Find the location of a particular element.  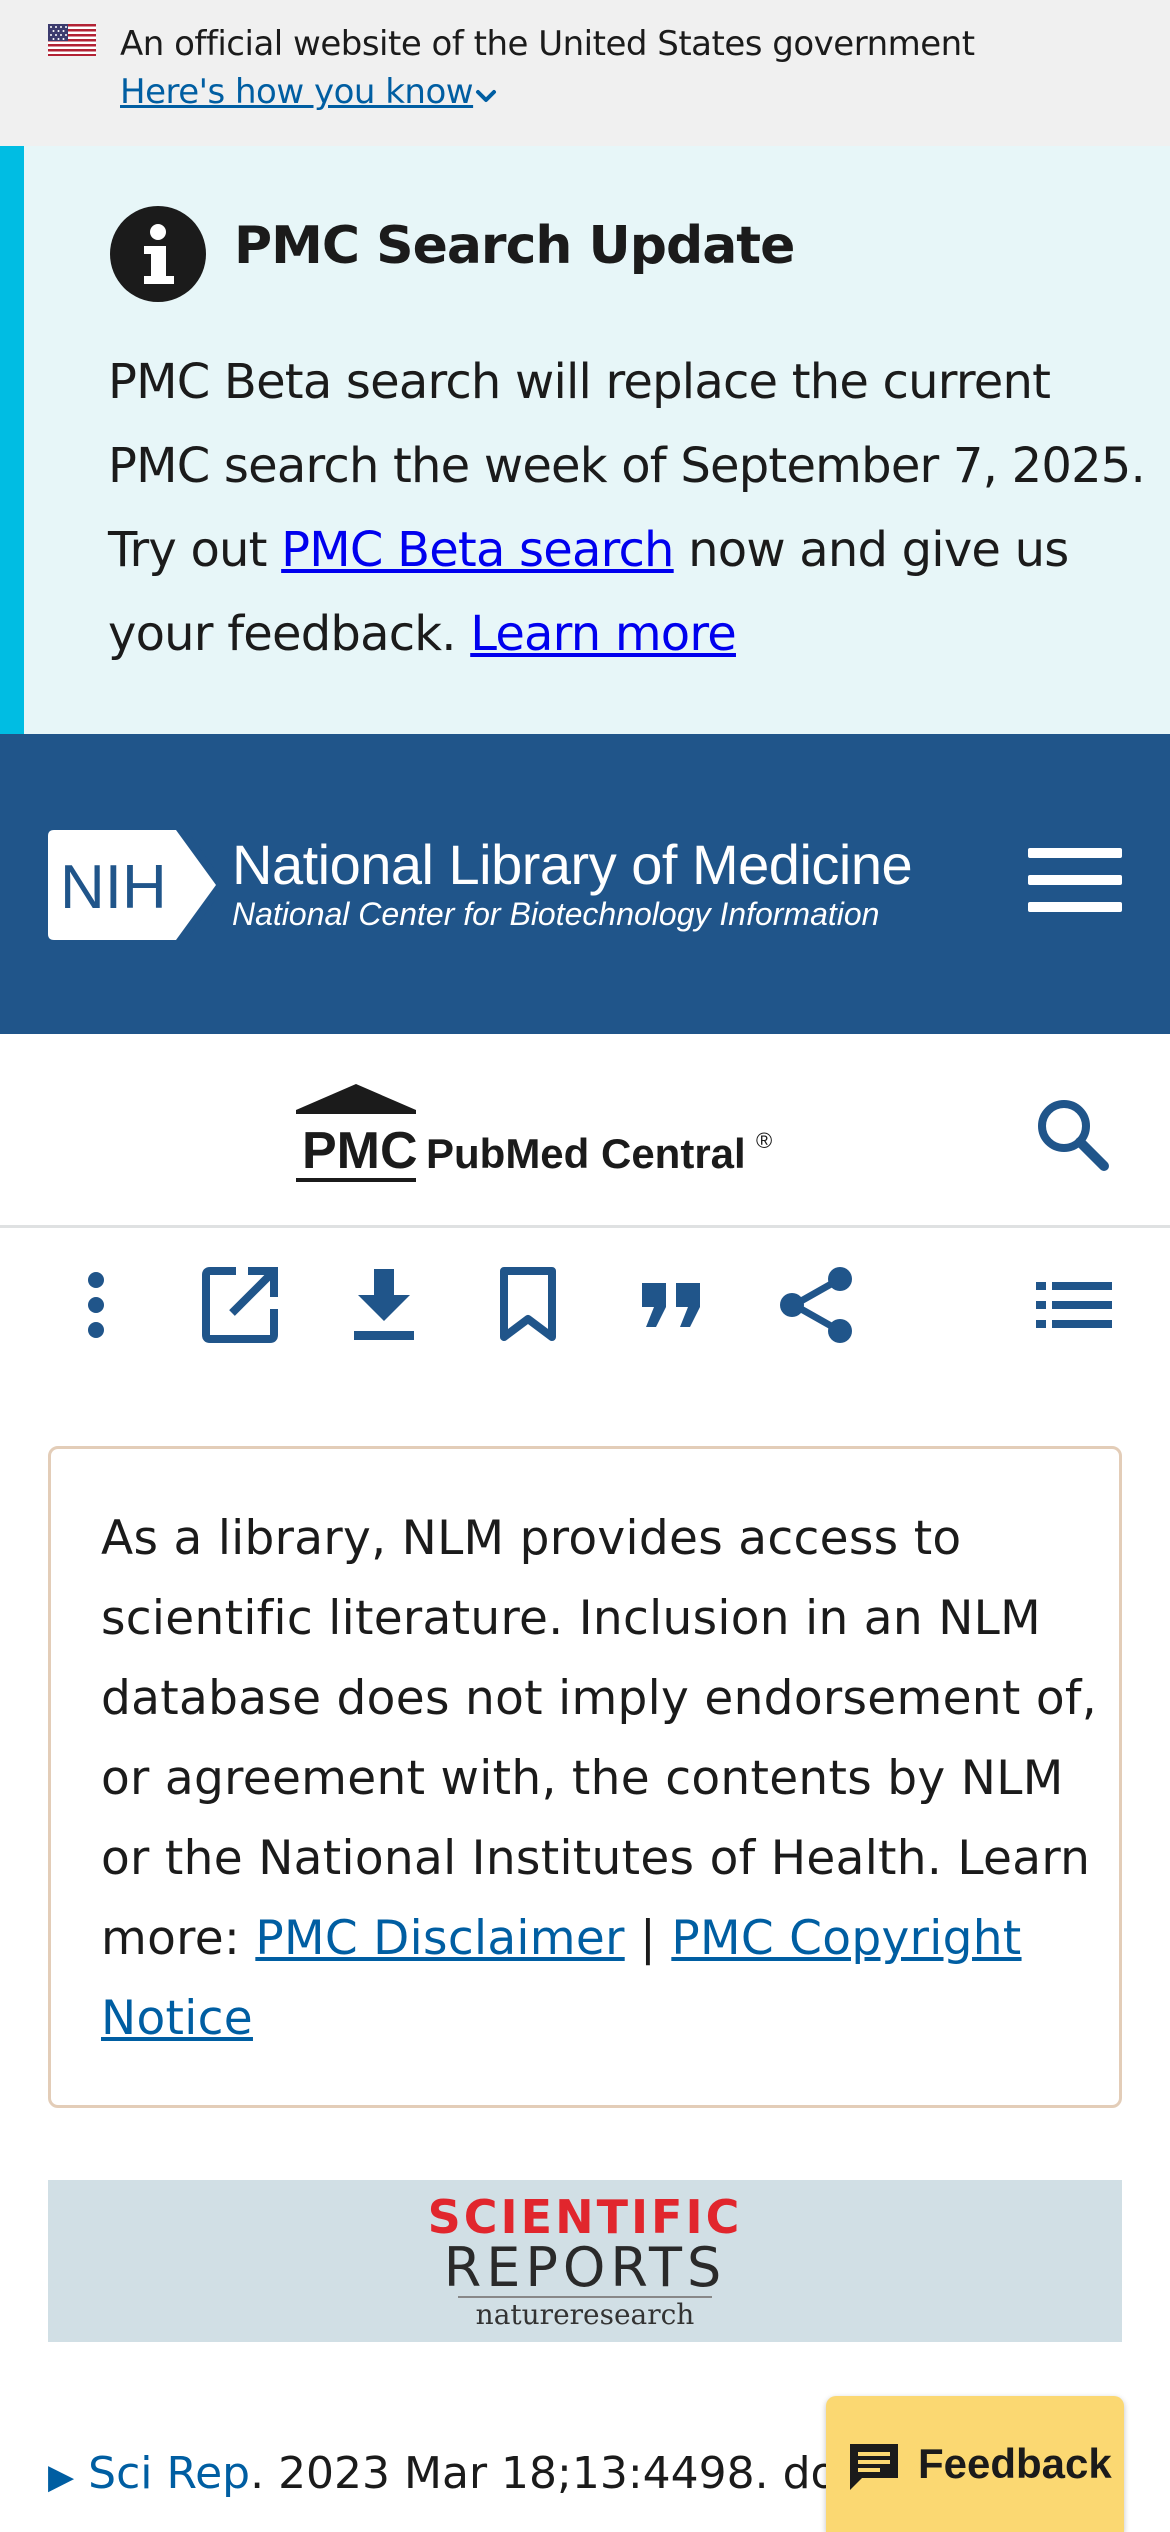

journal-publisher: natureresearch is located at coordinates (585, 2314).